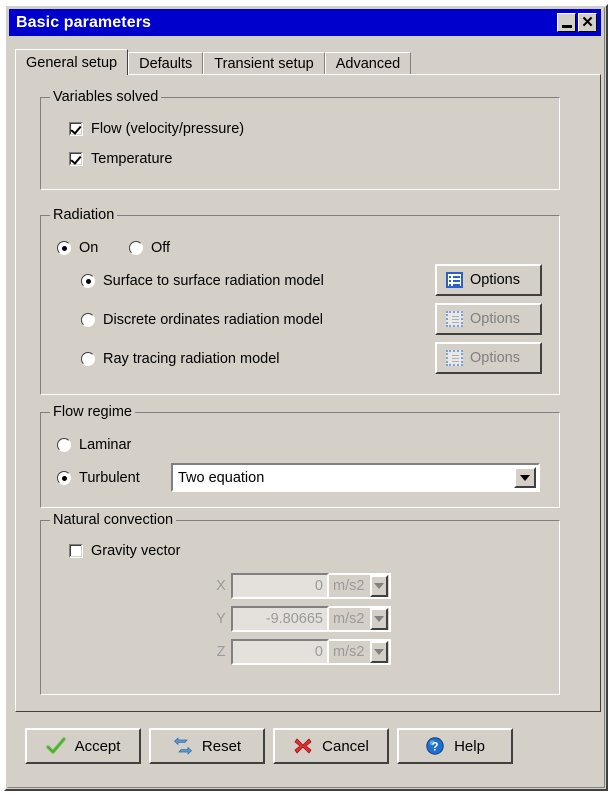 This screenshot has height=795, width=612. I want to click on radio-discrete-ordinates-dot, so click(88, 320).